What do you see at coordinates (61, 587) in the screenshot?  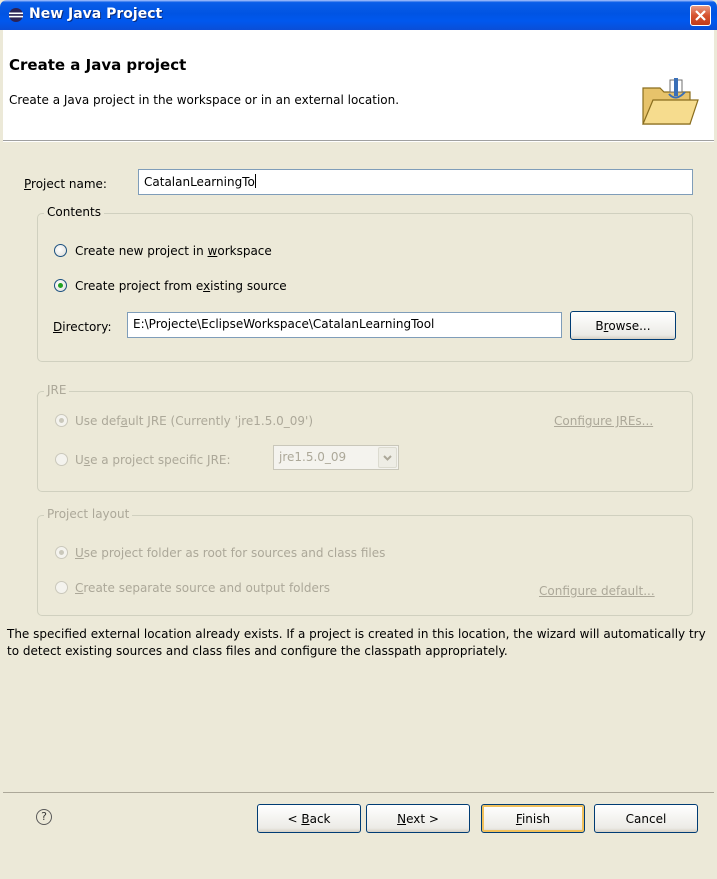 I see `radio-separate-folders` at bounding box center [61, 587].